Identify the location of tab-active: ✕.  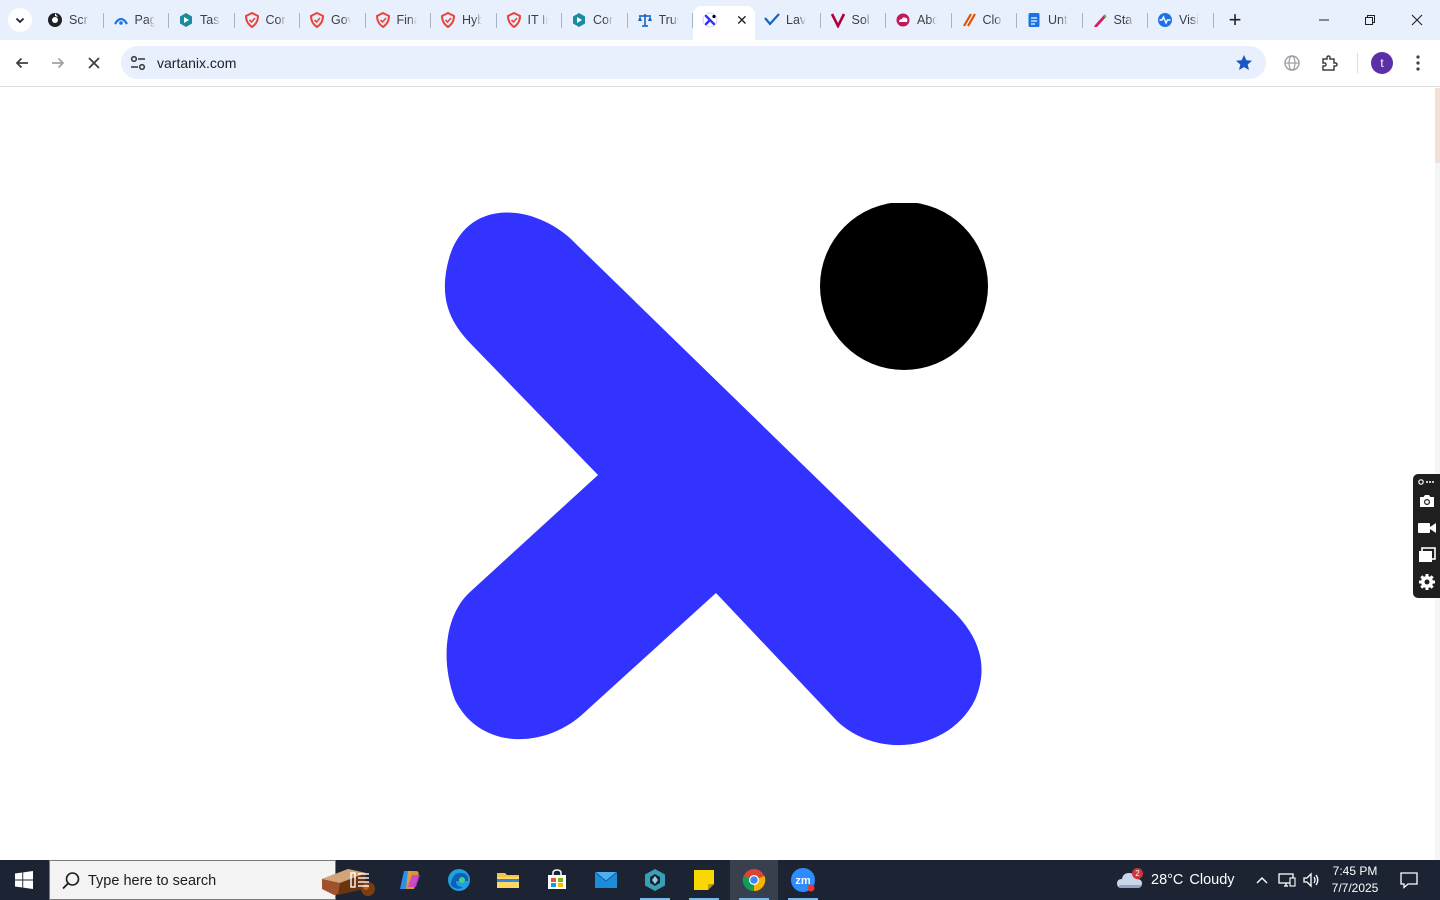
(724, 23).